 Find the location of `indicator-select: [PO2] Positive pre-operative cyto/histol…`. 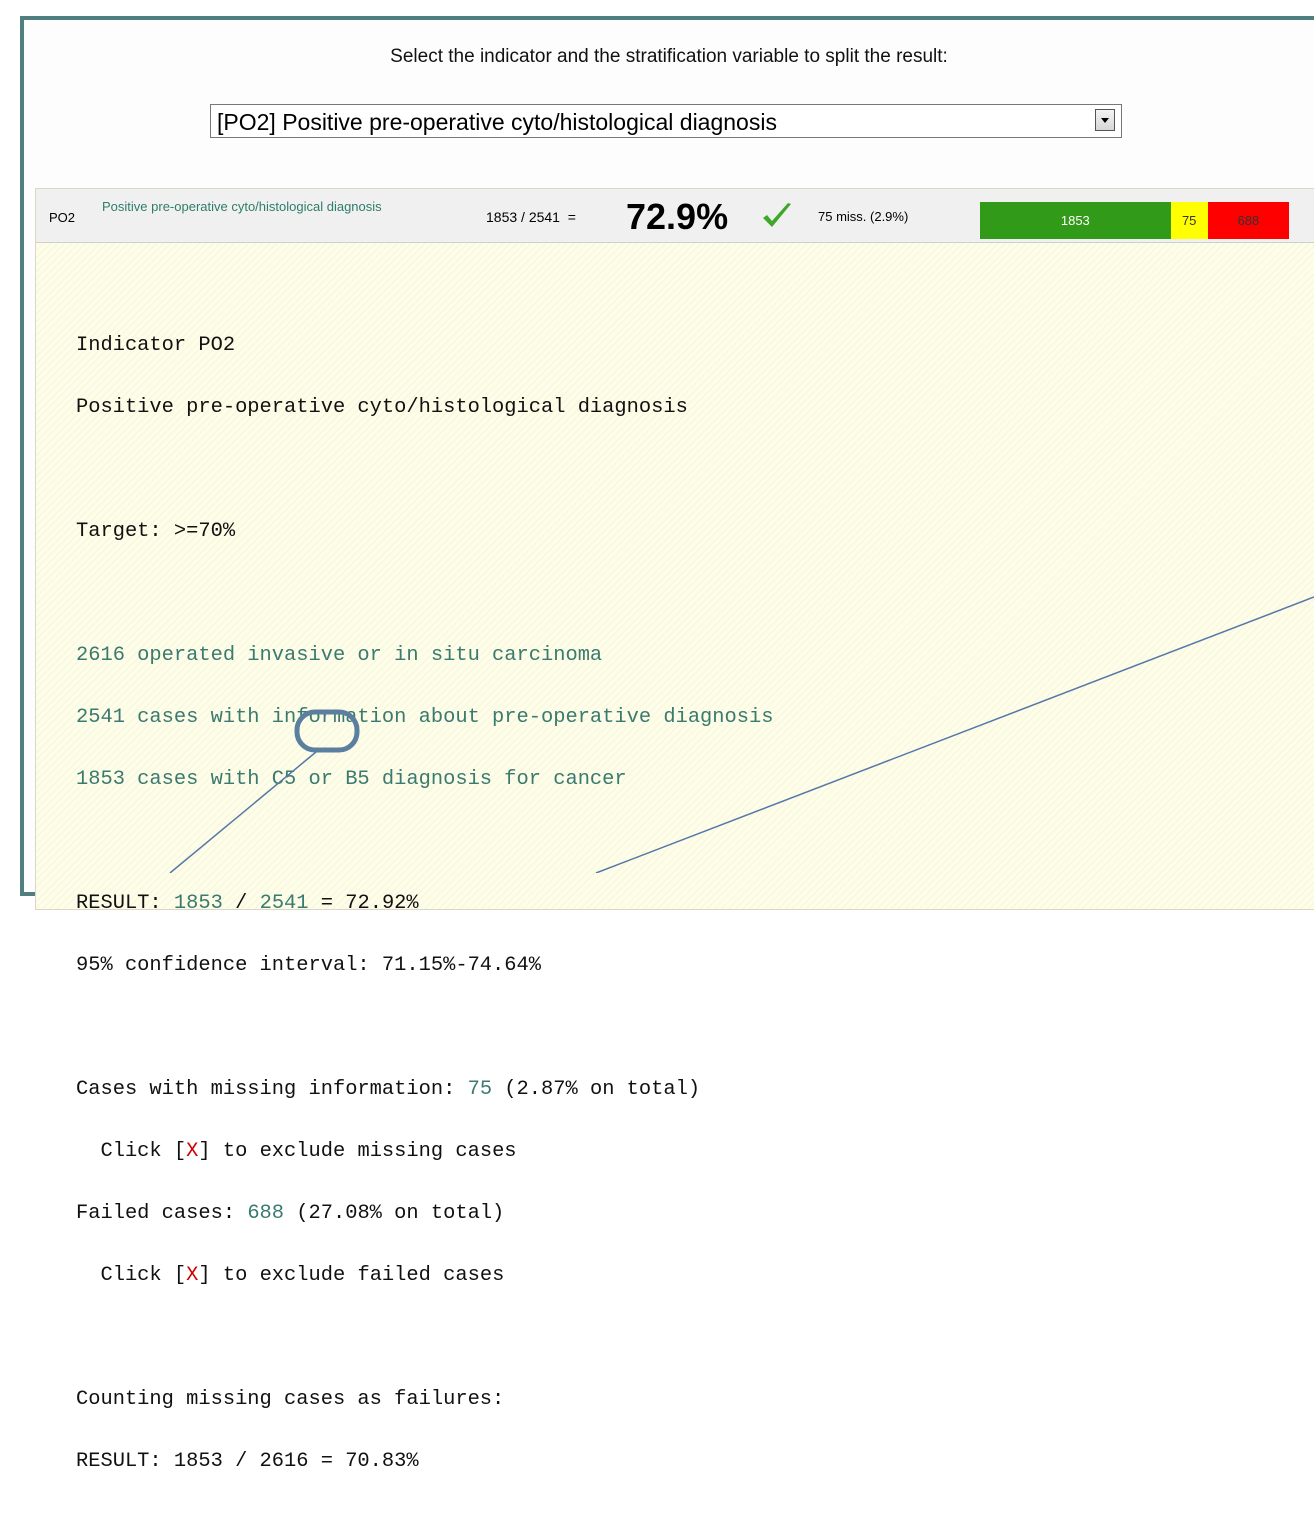

indicator-select: [PO2] Positive pre-operative cyto/histol… is located at coordinates (666, 121).